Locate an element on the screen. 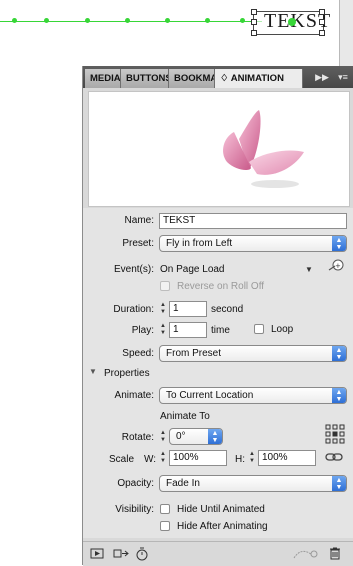  add-event-icon: + is located at coordinates (336, 267).